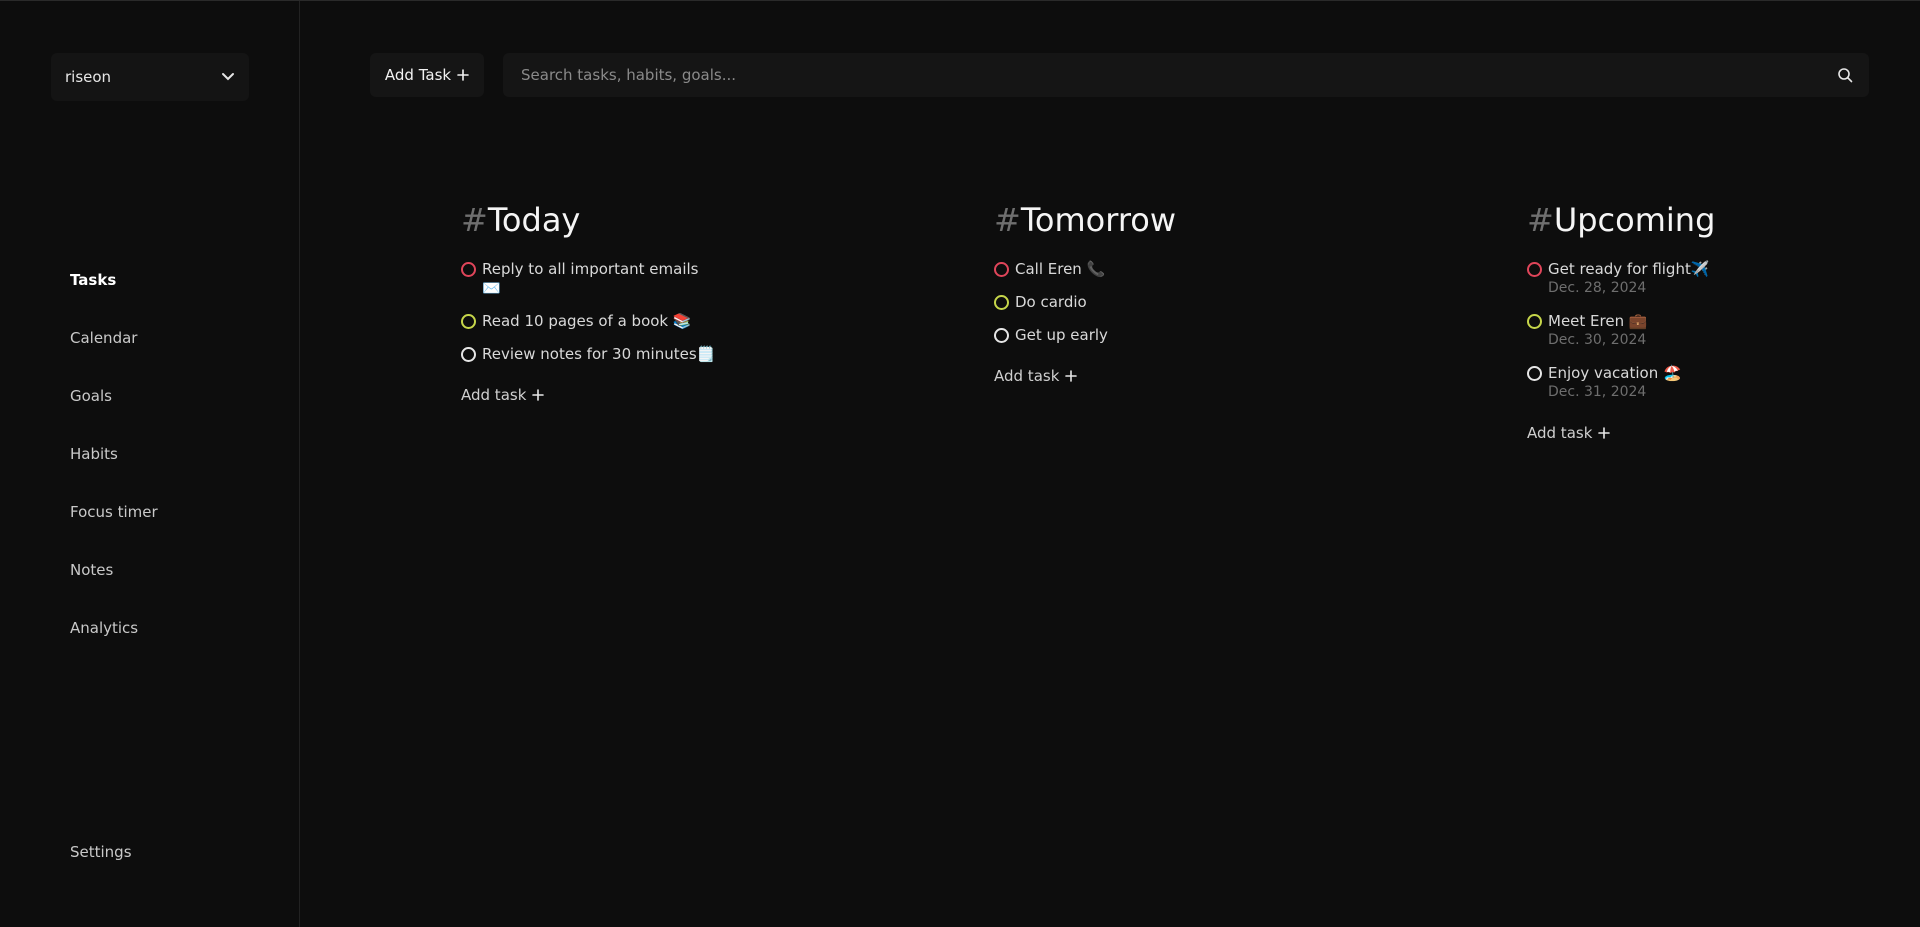 This screenshot has height=927, width=1920. I want to click on sidebar-item-analytics: Analytics, so click(114, 648).